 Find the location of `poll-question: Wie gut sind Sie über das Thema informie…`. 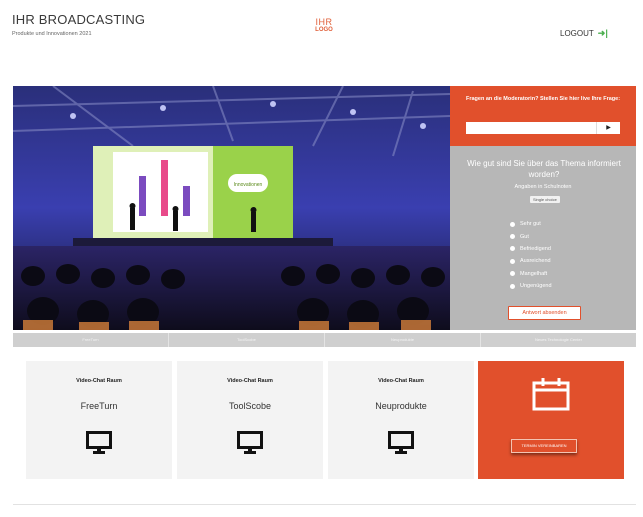

poll-question: Wie gut sind Sie über das Thema informie… is located at coordinates (544, 169).